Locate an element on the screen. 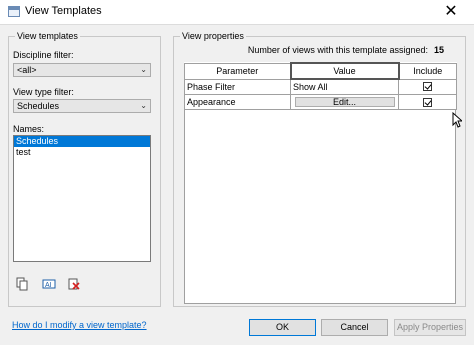 This screenshot has width=474, height=345. close-icon: ✕ is located at coordinates (451, 12).